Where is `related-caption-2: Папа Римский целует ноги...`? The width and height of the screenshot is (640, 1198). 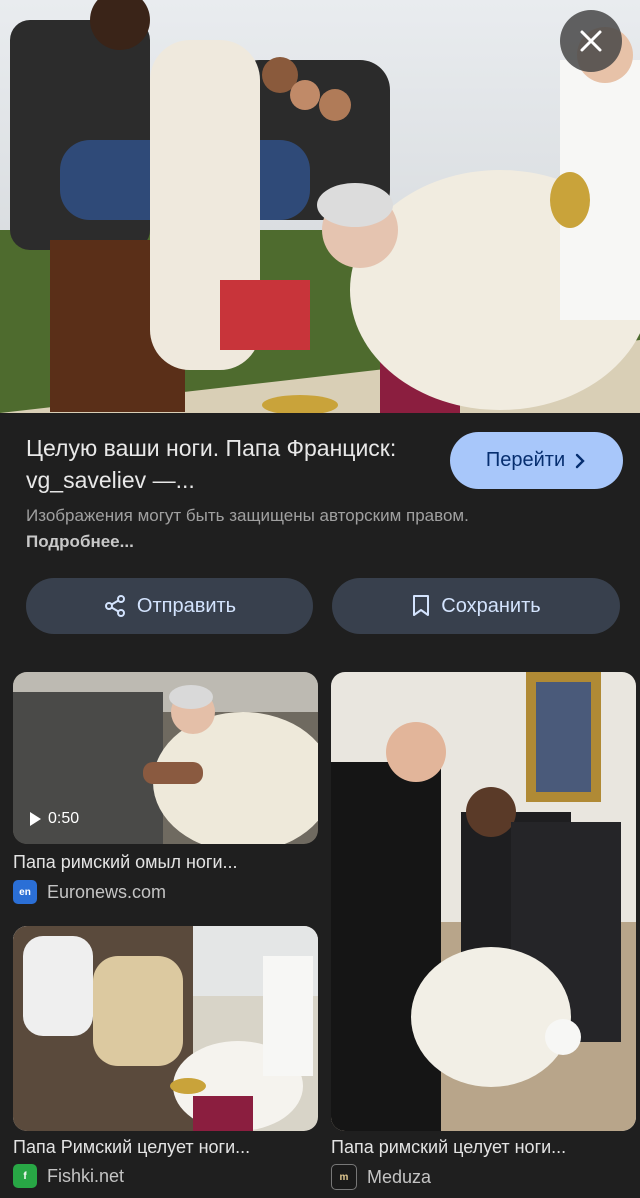
related-caption-2: Папа Римский целует ноги... is located at coordinates (131, 1147).